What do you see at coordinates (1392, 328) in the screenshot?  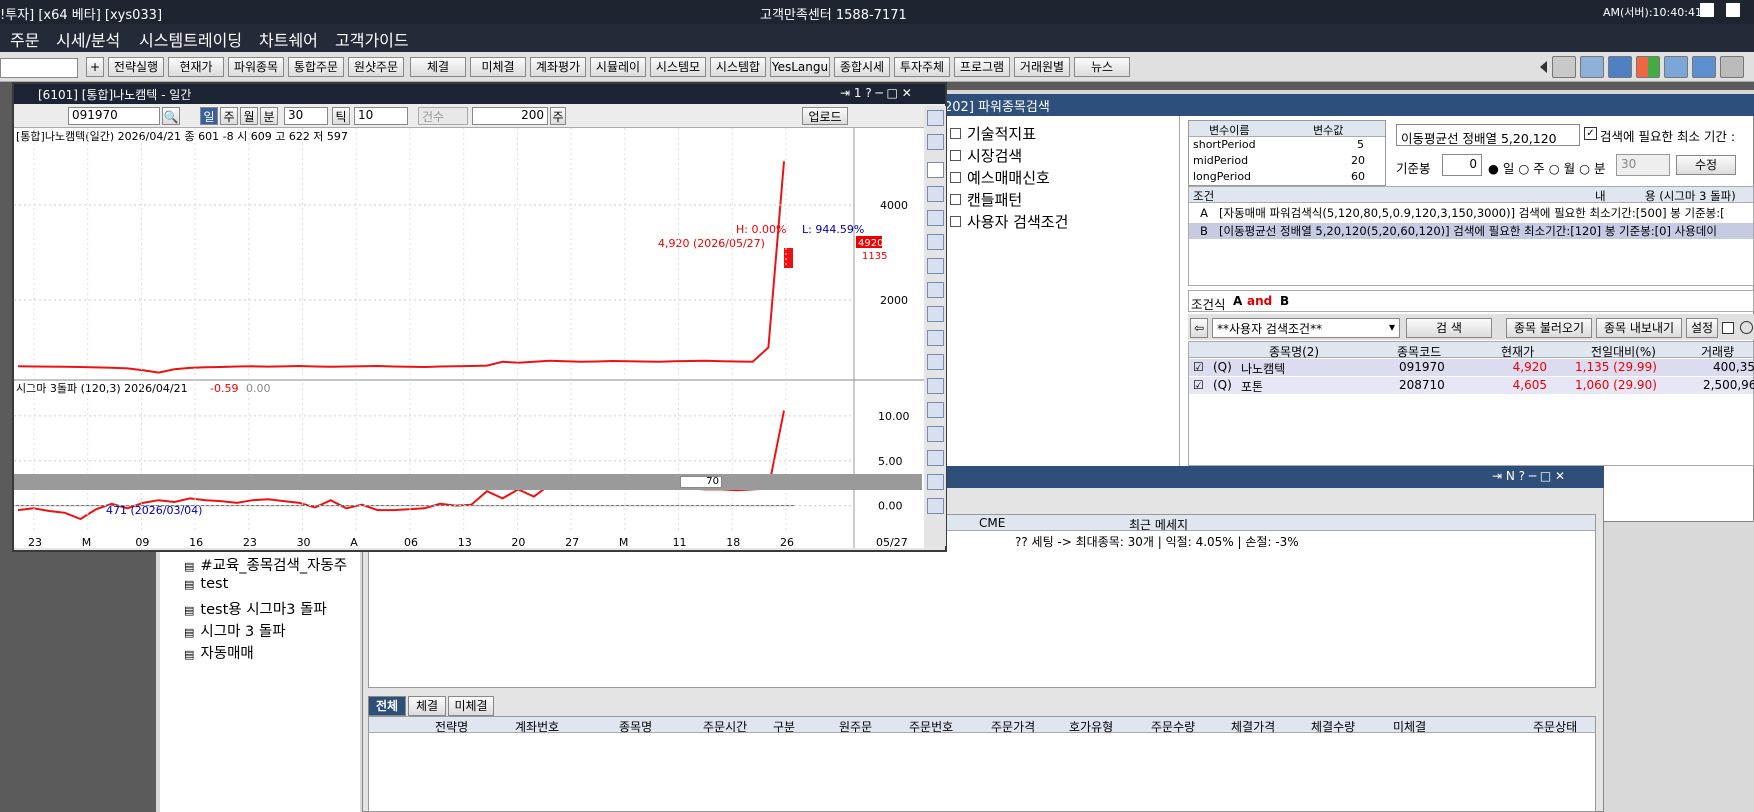 I see `chevron-down-icon: ▾` at bounding box center [1392, 328].